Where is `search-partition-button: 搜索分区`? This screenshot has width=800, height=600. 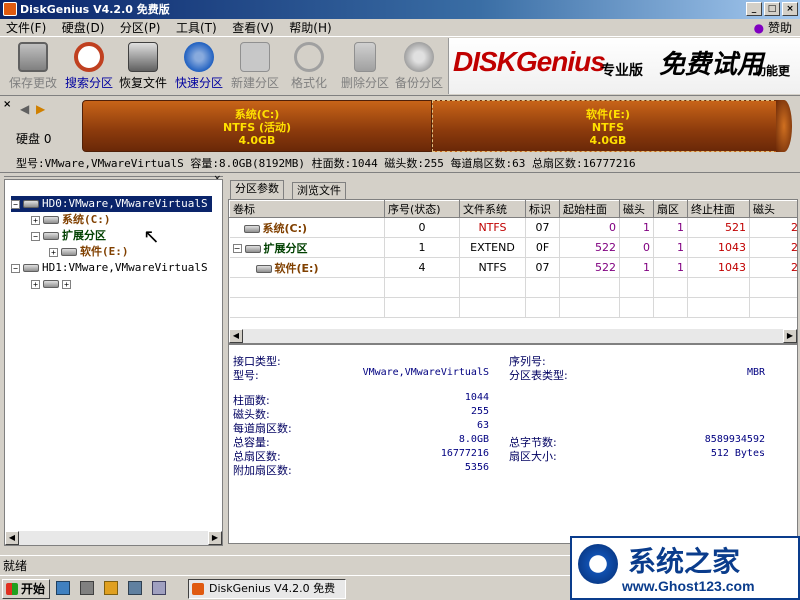 search-partition-button: 搜索分区 is located at coordinates (89, 66).